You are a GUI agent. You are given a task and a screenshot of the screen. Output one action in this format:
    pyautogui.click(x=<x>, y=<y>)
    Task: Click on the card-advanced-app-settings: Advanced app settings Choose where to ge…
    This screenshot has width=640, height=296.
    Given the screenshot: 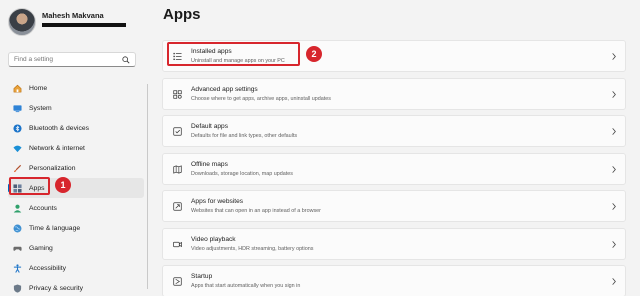 What is the action you would take?
    pyautogui.click(x=394, y=93)
    